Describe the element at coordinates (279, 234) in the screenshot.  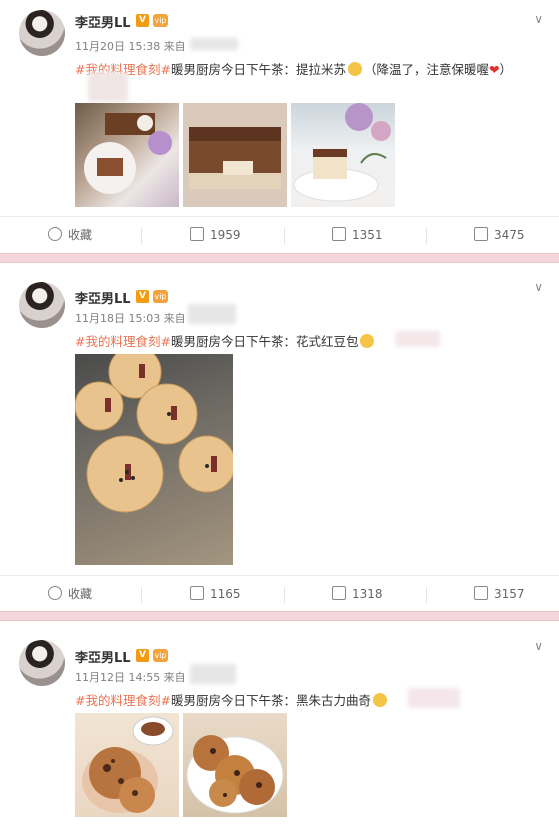
I see `action-bar: 收藏 1959 1351 3475` at that location.